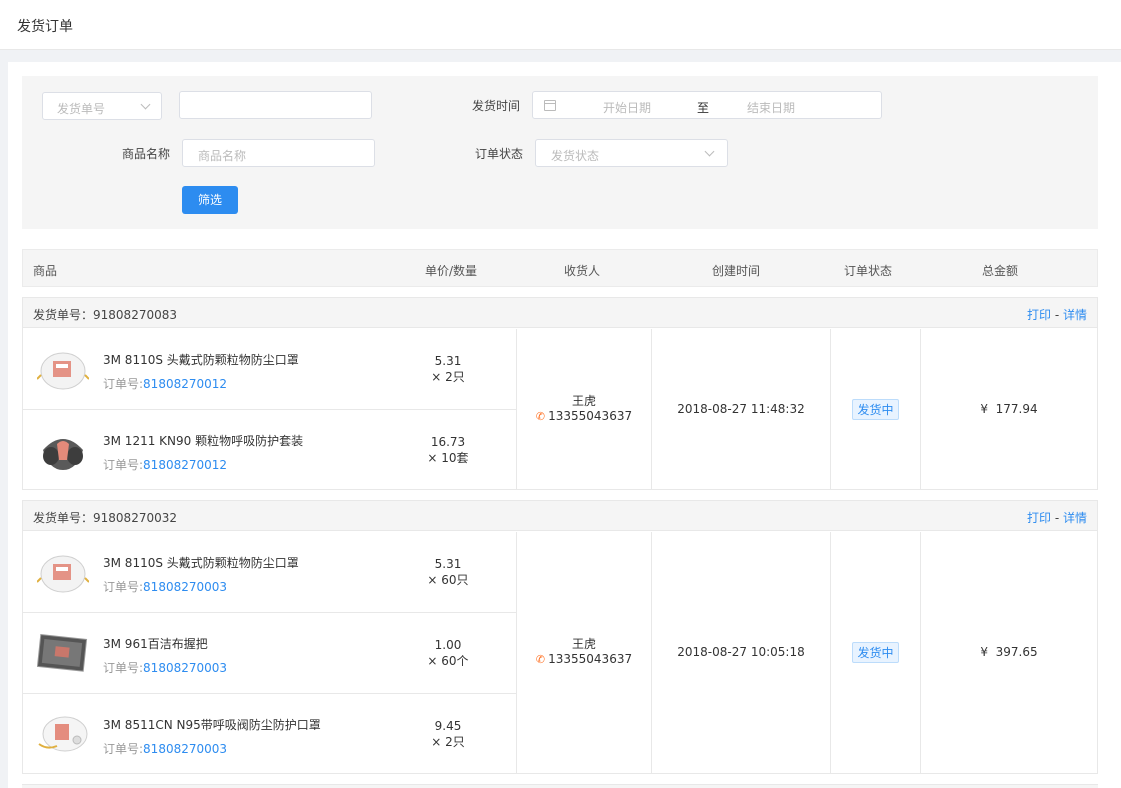  Describe the element at coordinates (275, 105) in the screenshot. I see `keyword-input` at that location.